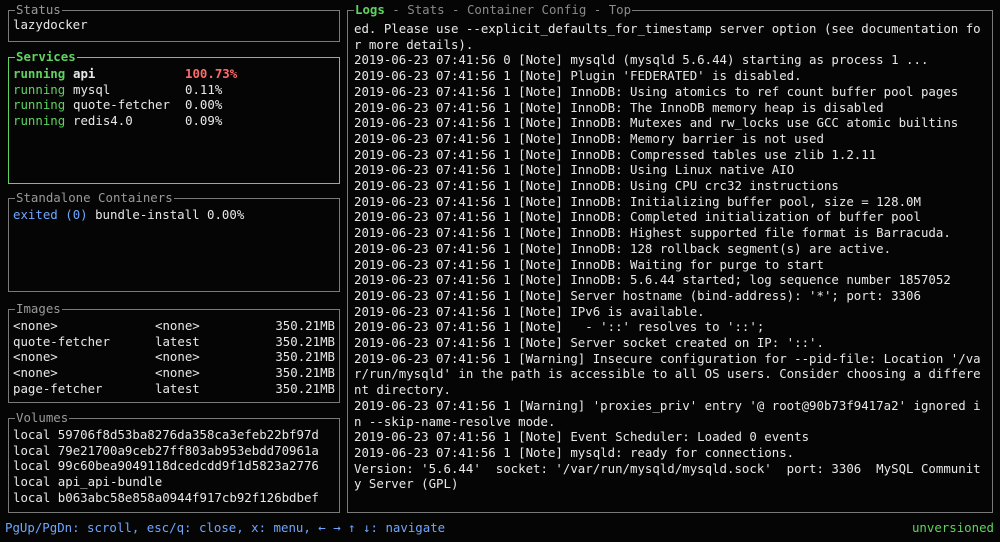 This screenshot has height=542, width=1000. I want to click on service-row: running mysql 0.11%, so click(175, 90).